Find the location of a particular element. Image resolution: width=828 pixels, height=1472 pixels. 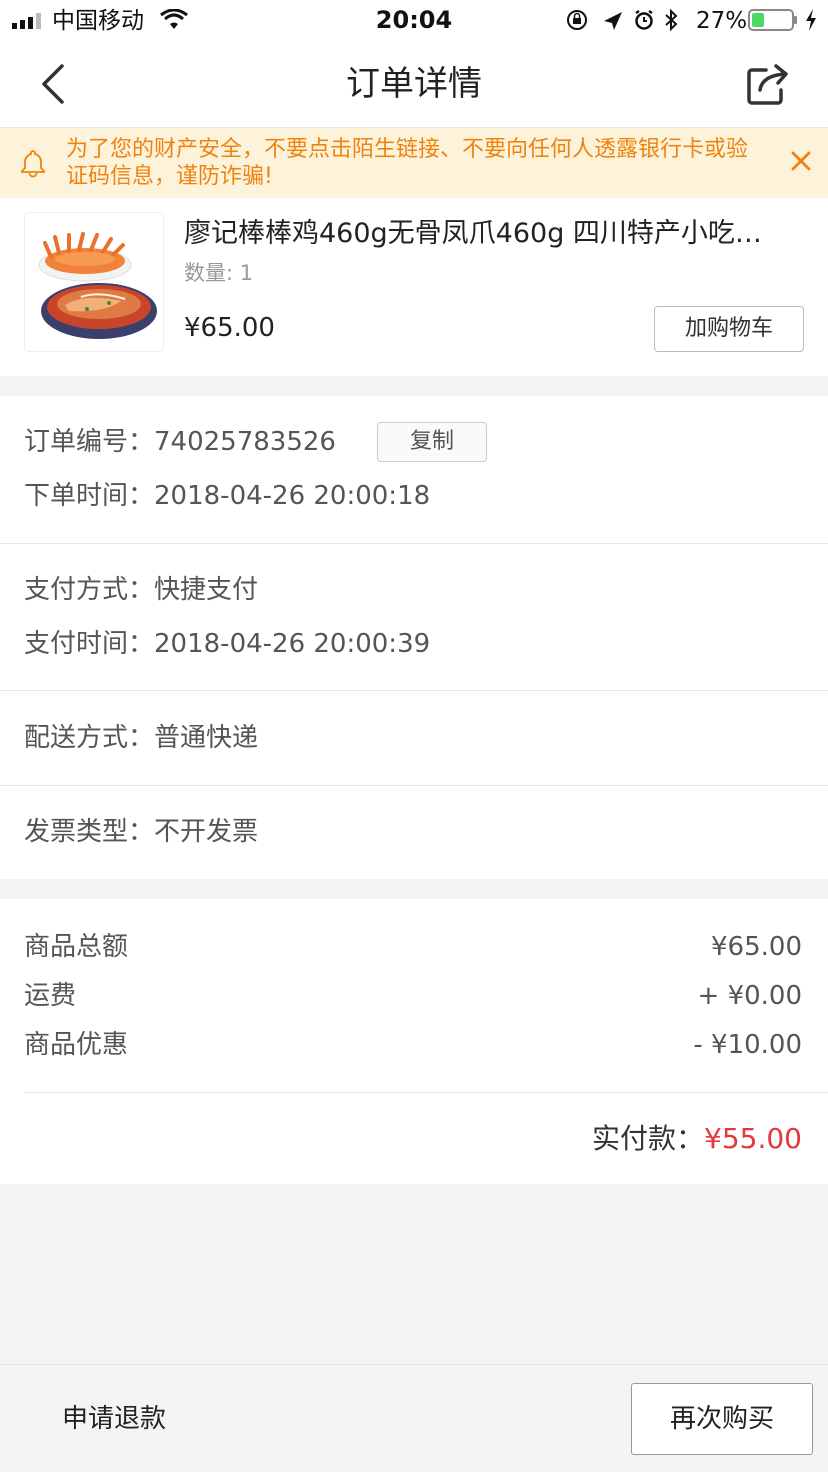

buy-again-button: 再次购买 is located at coordinates (722, 1419).